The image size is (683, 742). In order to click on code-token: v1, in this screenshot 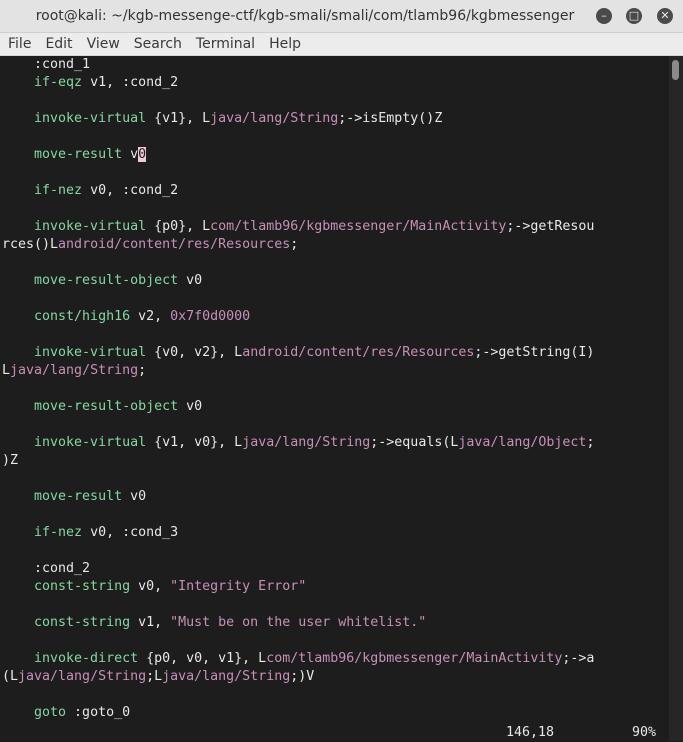, I will do `click(150, 622)`.